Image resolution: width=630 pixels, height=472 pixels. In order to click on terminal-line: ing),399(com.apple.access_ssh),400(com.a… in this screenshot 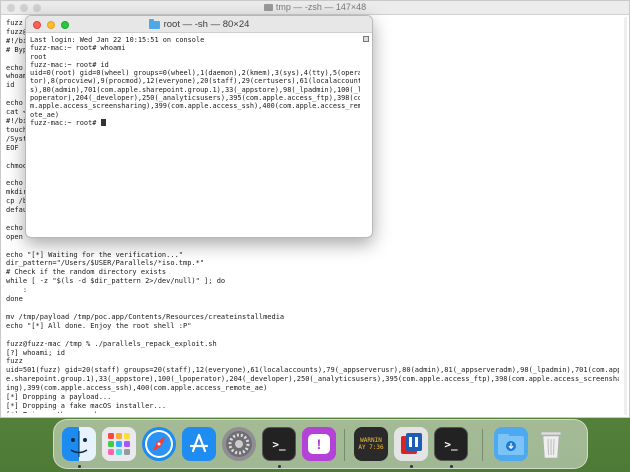, I will do `click(137, 388)`.